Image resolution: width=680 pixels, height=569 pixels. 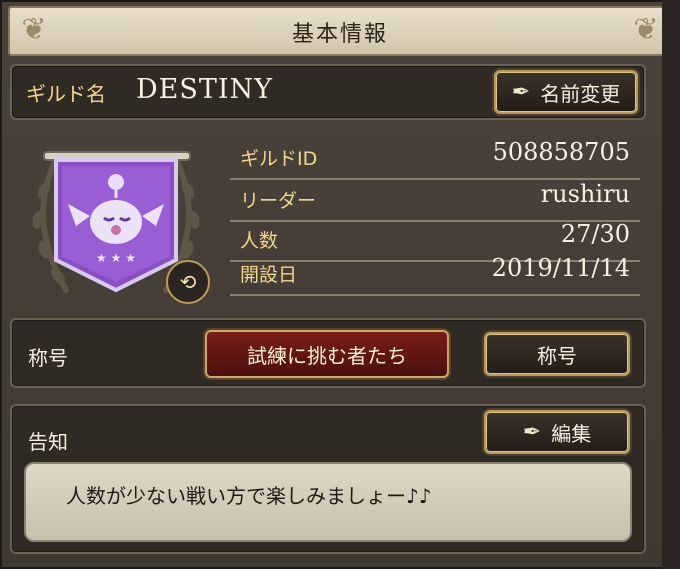 What do you see at coordinates (328, 92) in the screenshot?
I see `guild-name-row: ギルド名 DESTINY ✒ 名前変更` at bounding box center [328, 92].